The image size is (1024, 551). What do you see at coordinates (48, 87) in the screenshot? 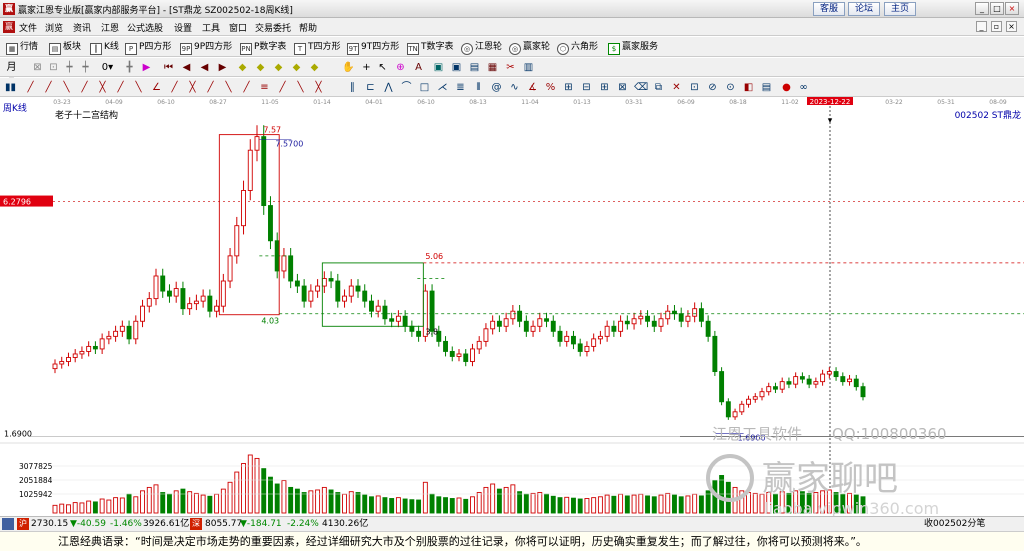
I see `line-tool-2-icon: ╱` at bounding box center [48, 87].